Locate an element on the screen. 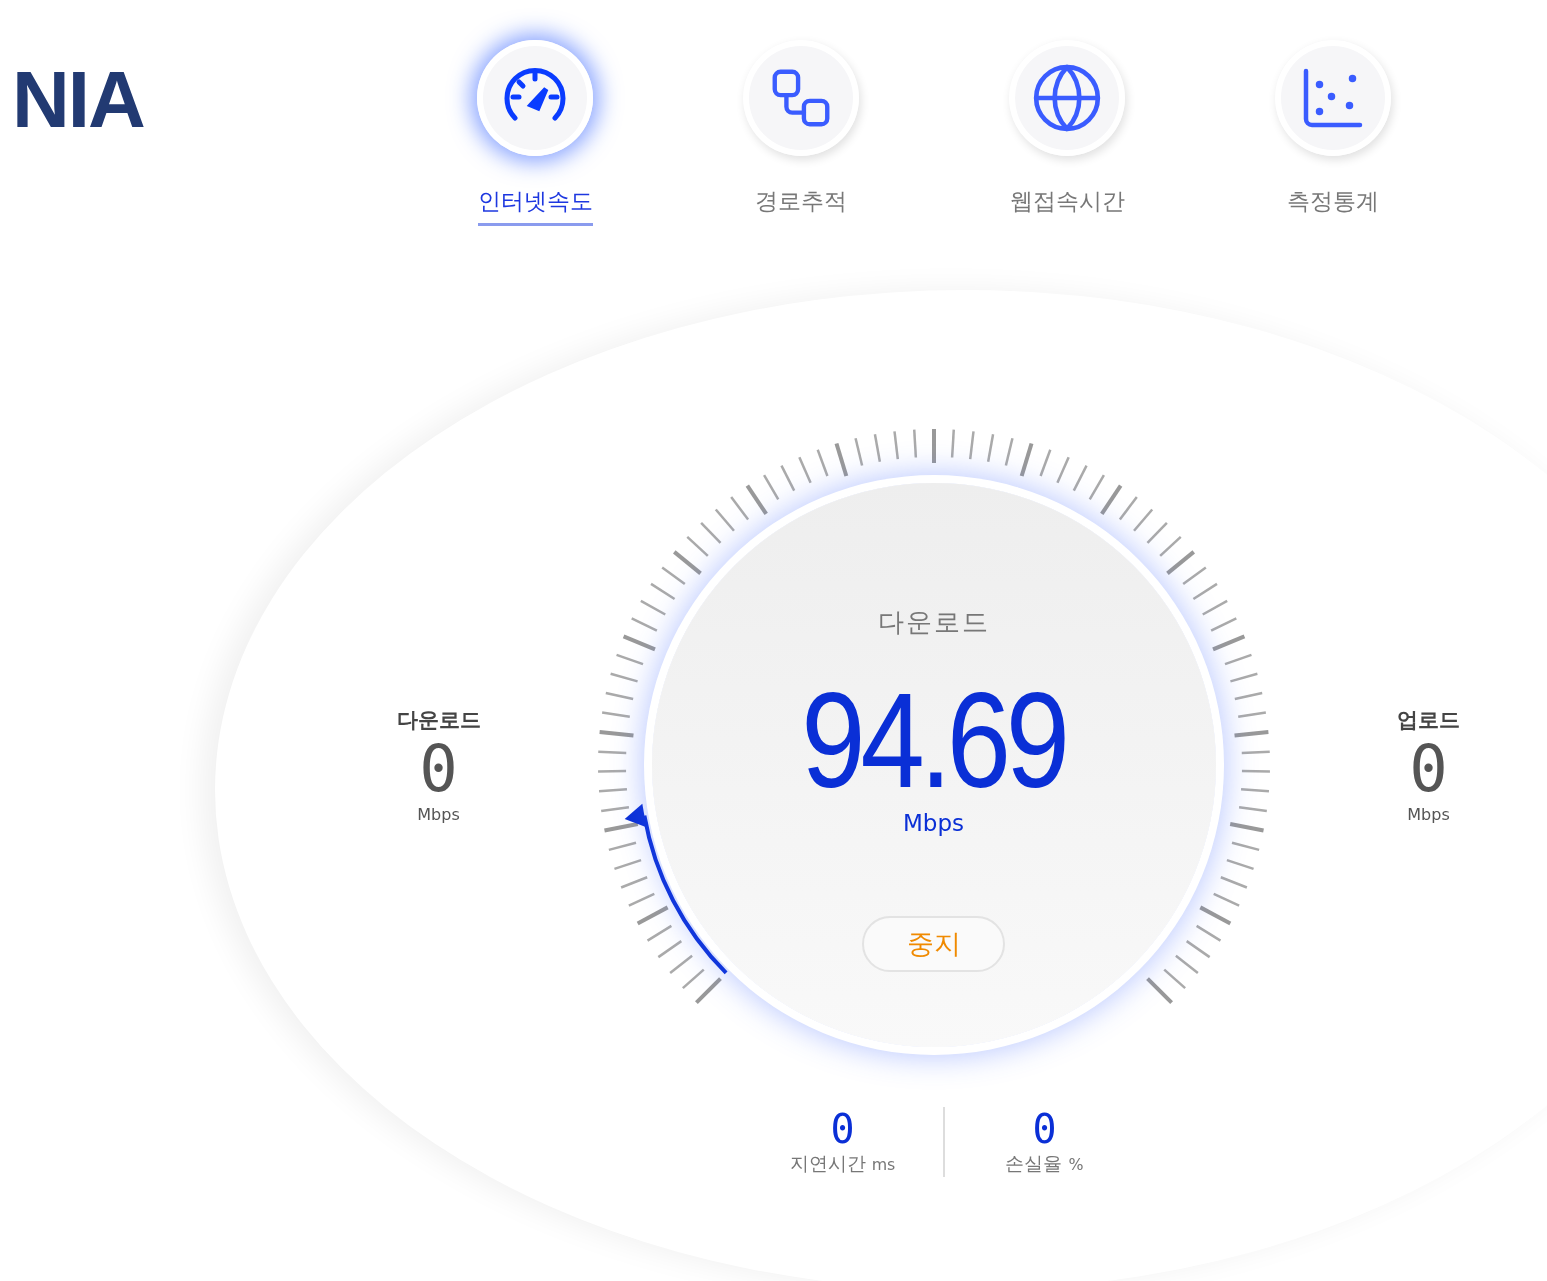  speed-unit: Mbps is located at coordinates (933, 823).